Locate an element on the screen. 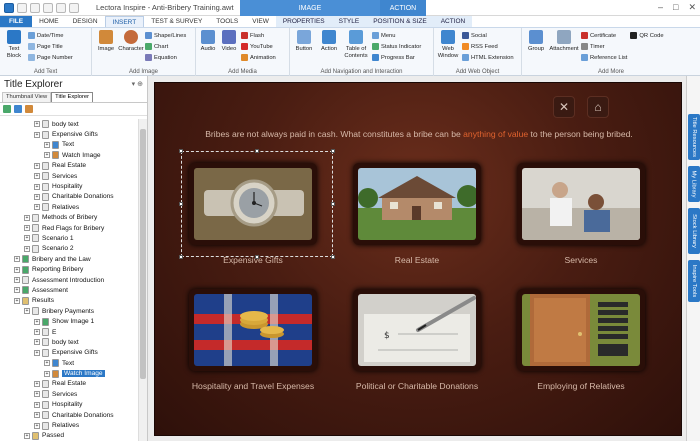  menu-button: Menu is located at coordinates (396, 35).